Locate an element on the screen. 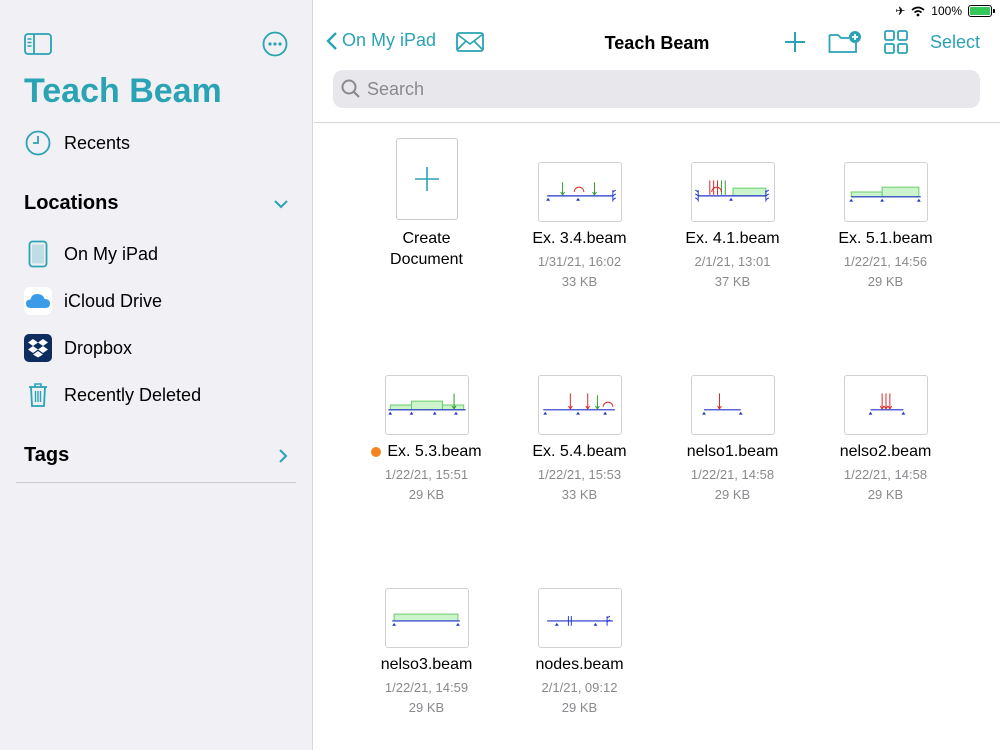 Image resolution: width=1000 pixels, height=750 pixels. status-bar: ✈ 100% is located at coordinates (850, 11).